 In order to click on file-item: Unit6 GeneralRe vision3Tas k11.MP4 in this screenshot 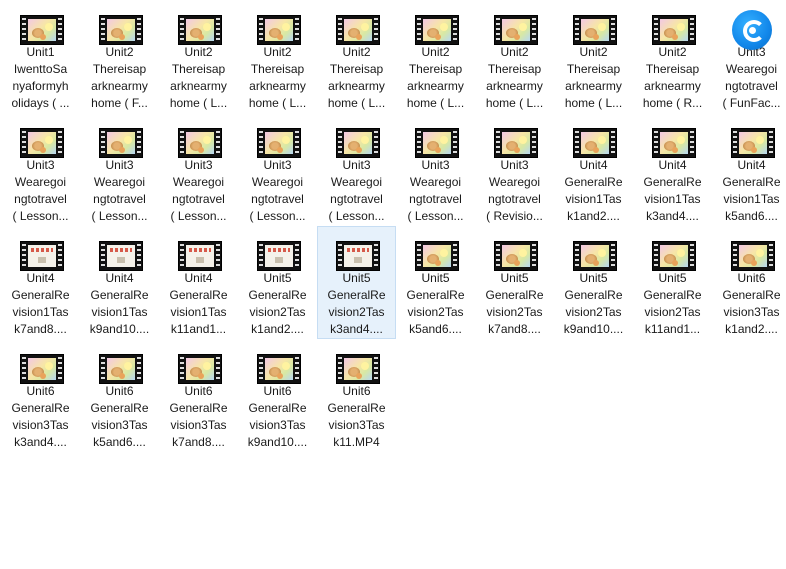, I will do `click(356, 395)`.